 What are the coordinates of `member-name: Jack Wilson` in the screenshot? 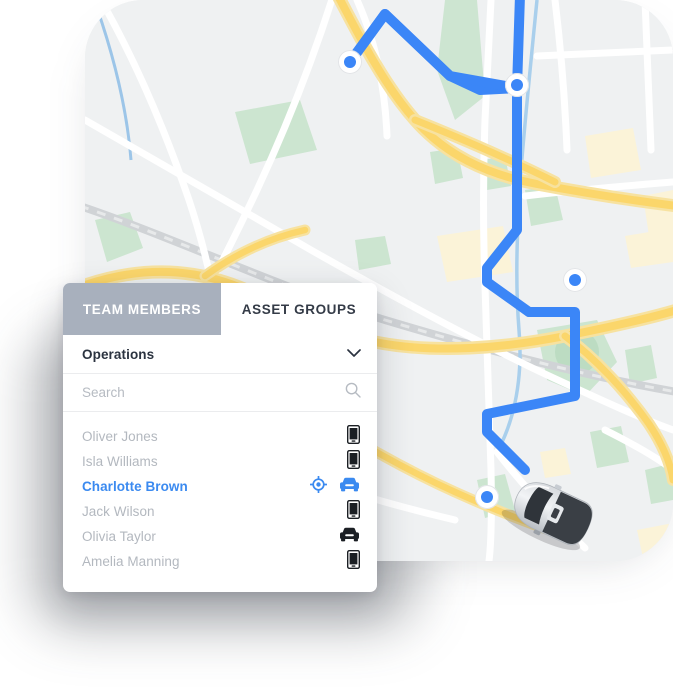 It's located at (118, 511).